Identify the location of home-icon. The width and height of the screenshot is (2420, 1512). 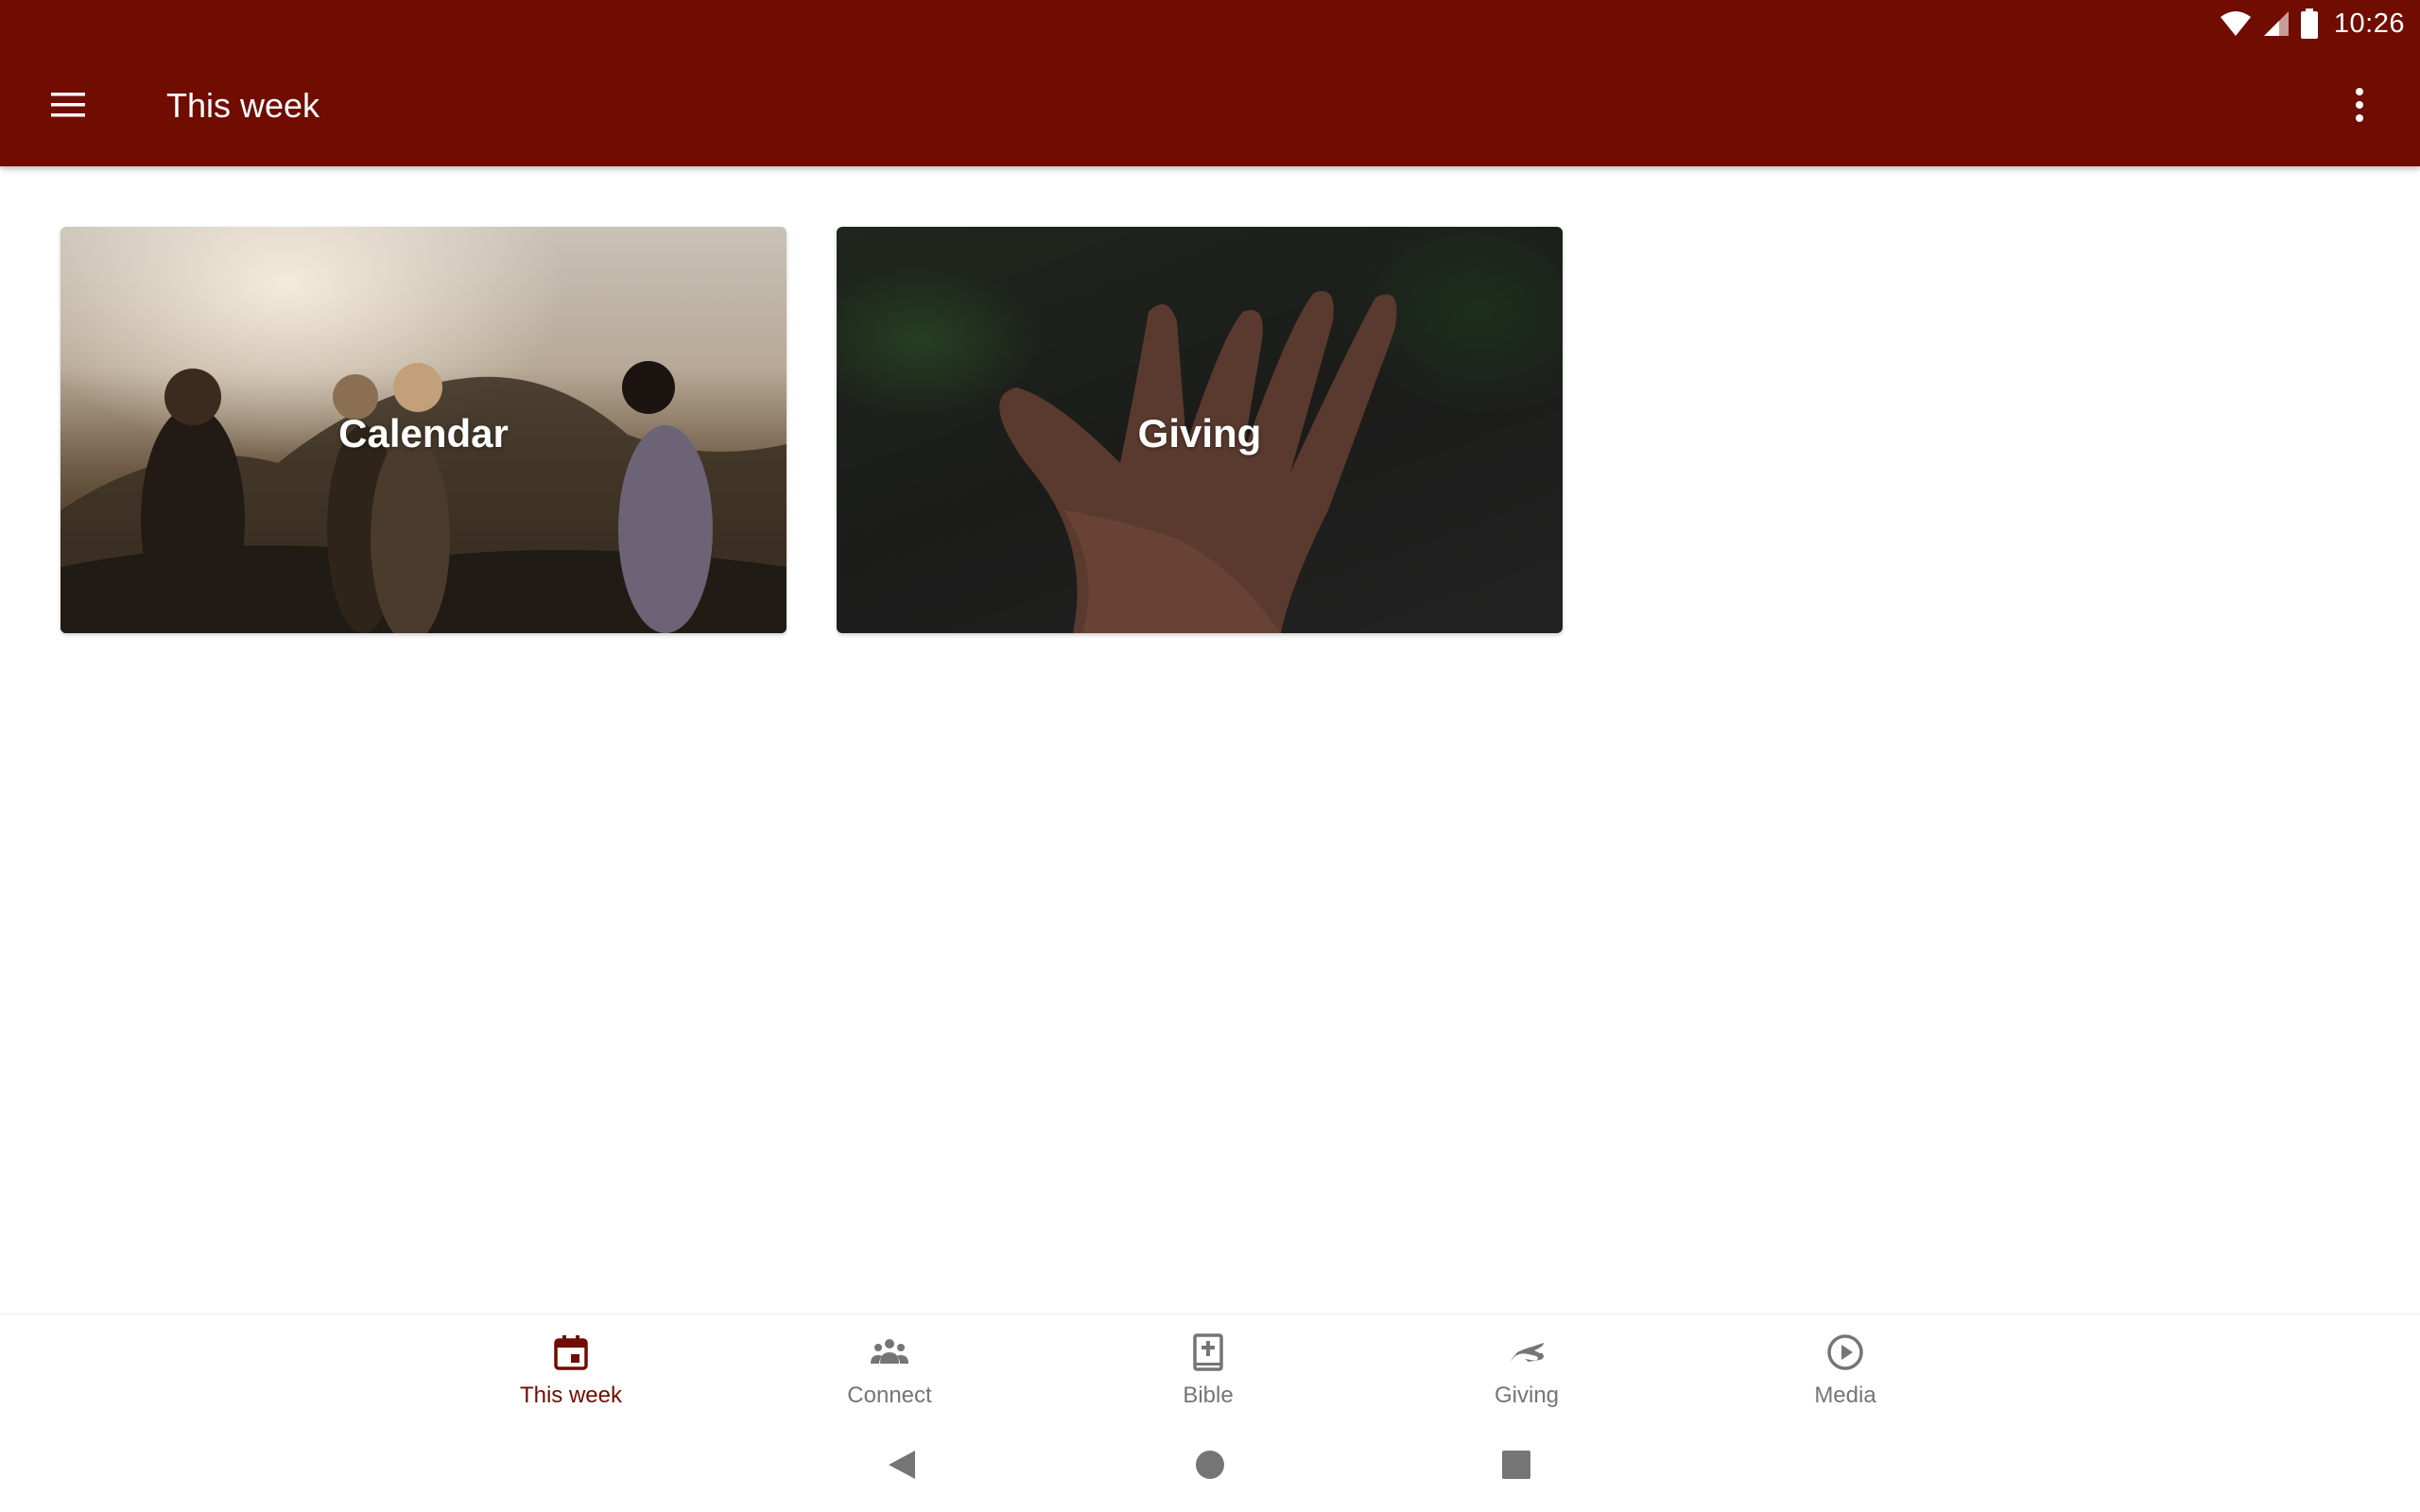
(1210, 1465).